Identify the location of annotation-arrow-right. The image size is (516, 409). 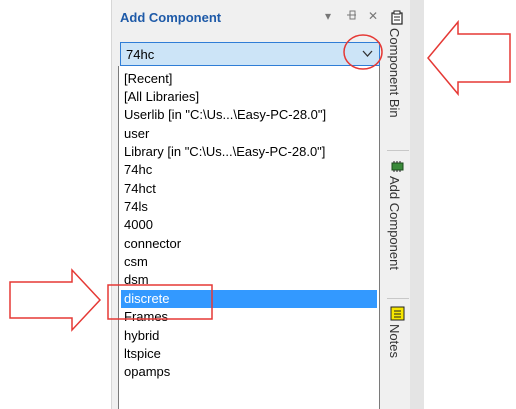
(55, 300).